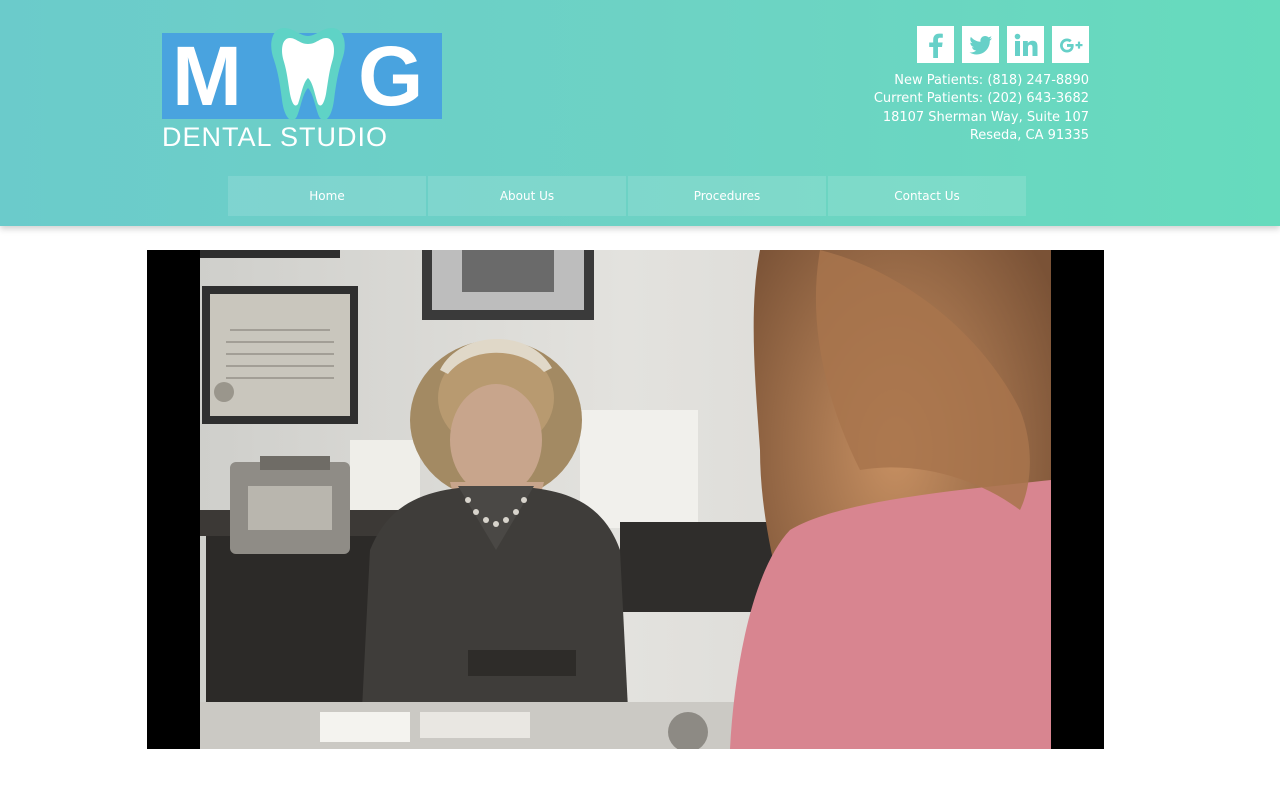 This screenshot has width=1280, height=800. I want to click on google-plus-button, so click(1070, 44).